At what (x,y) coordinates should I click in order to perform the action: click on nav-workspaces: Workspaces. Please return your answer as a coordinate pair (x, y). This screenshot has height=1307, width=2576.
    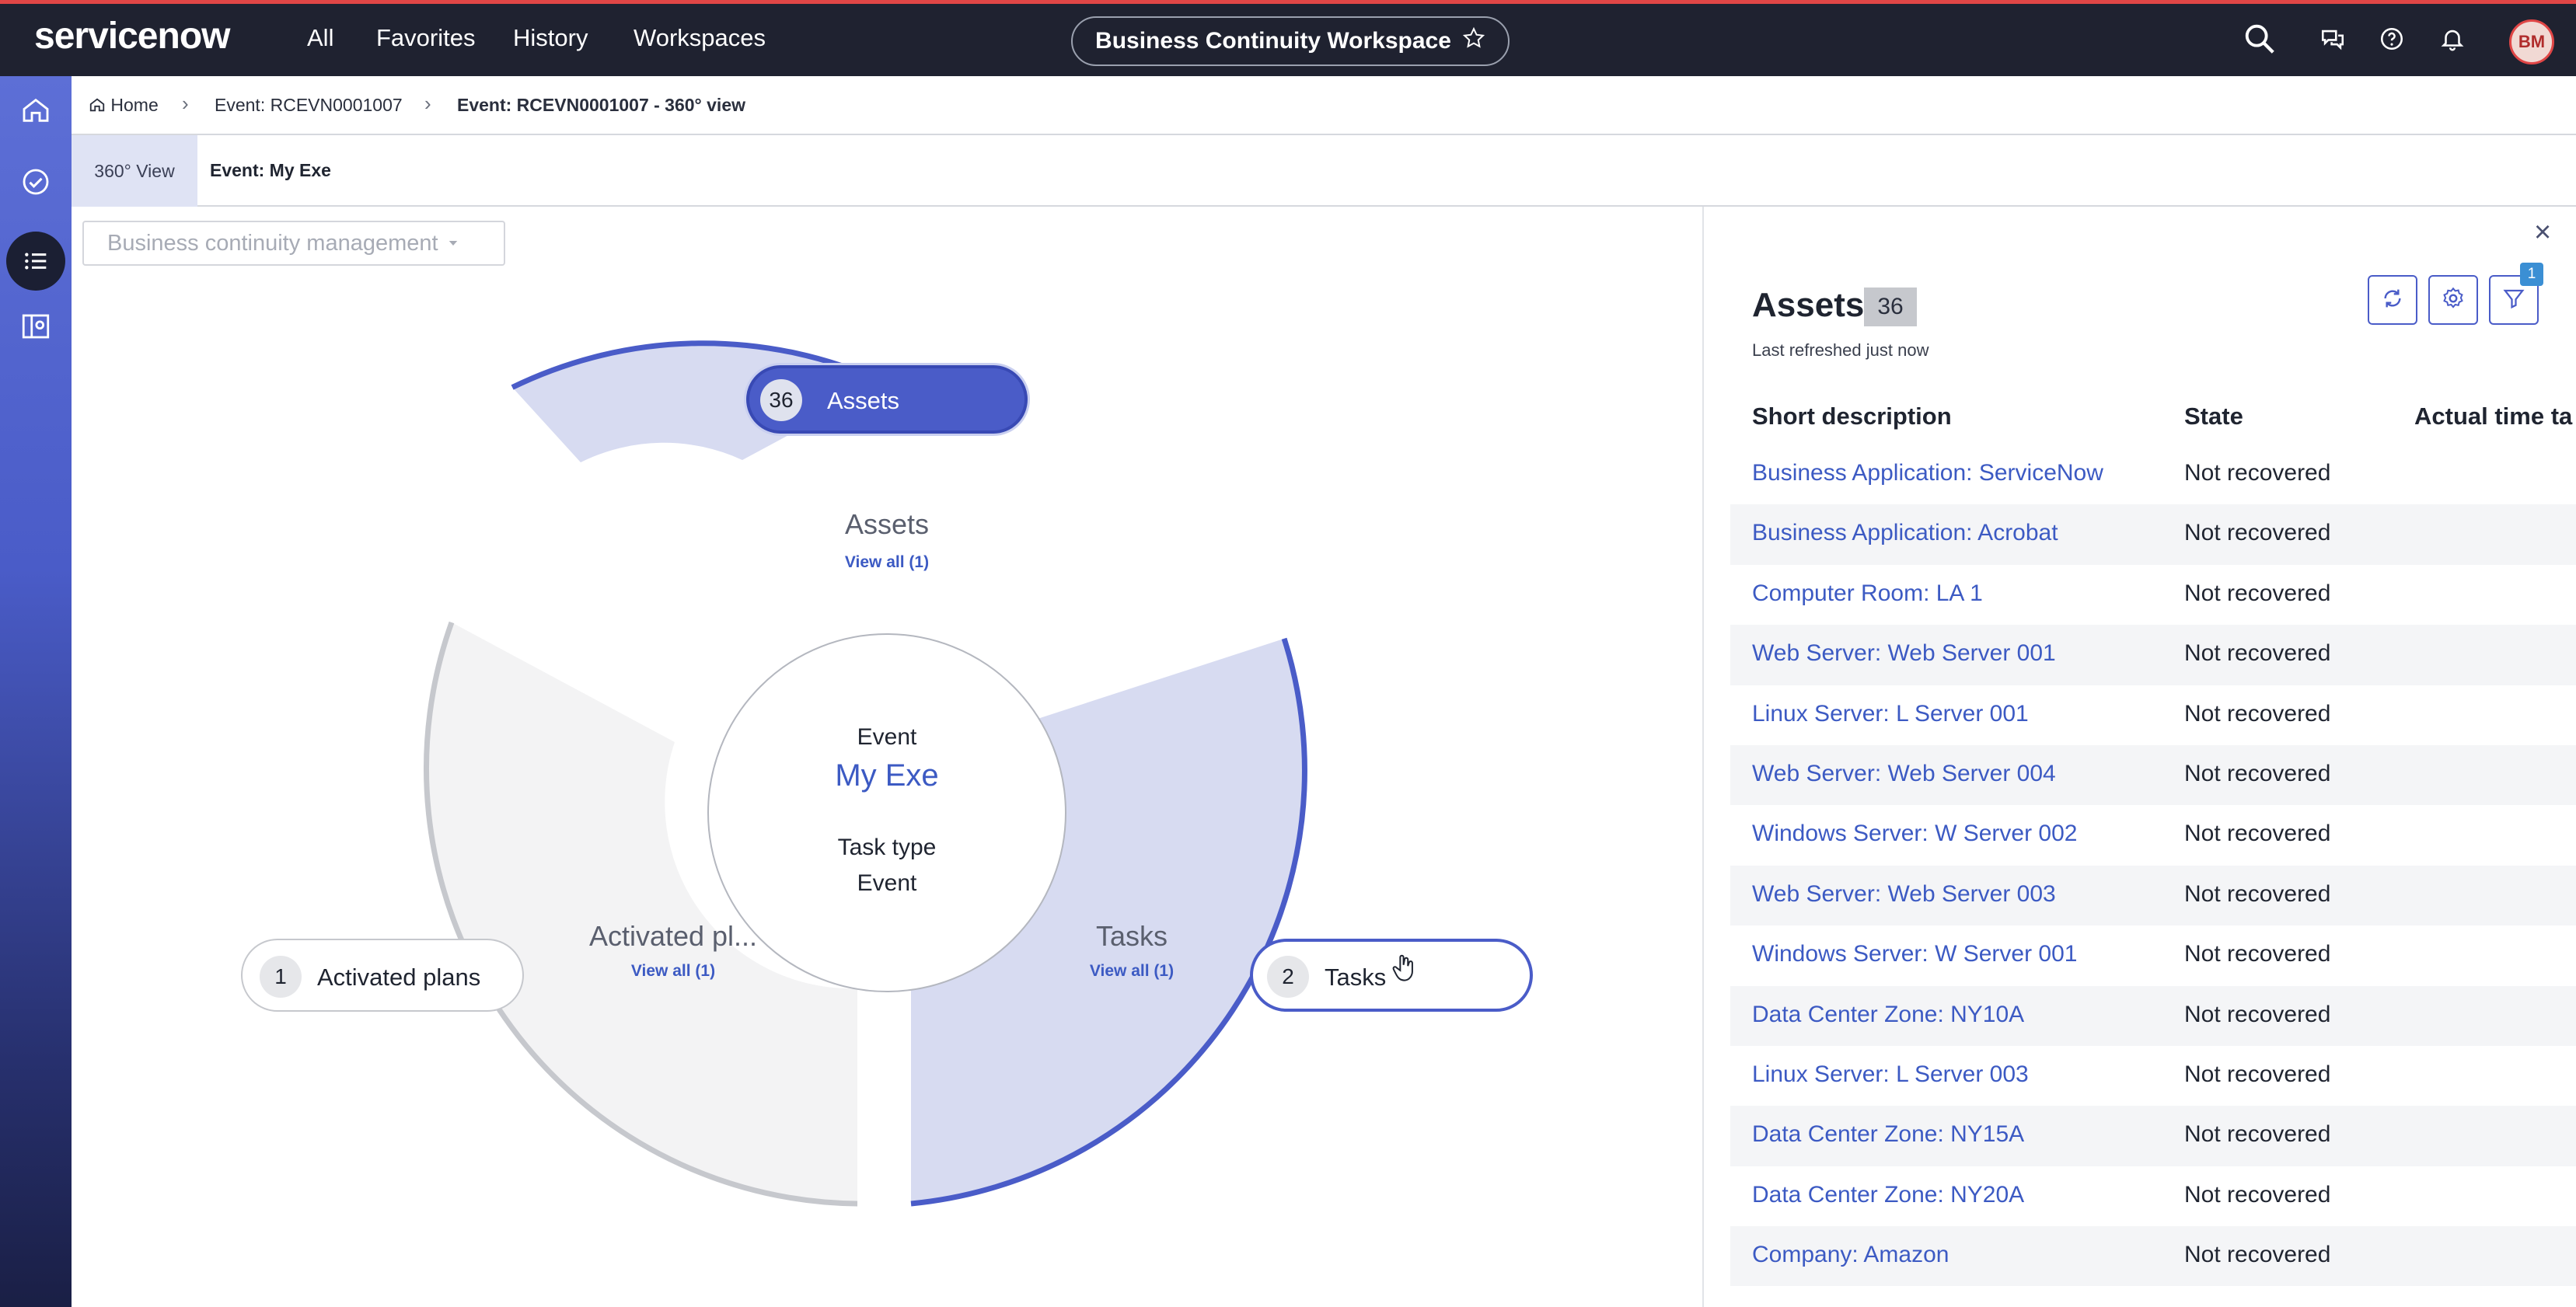
    Looking at the image, I should click on (700, 38).